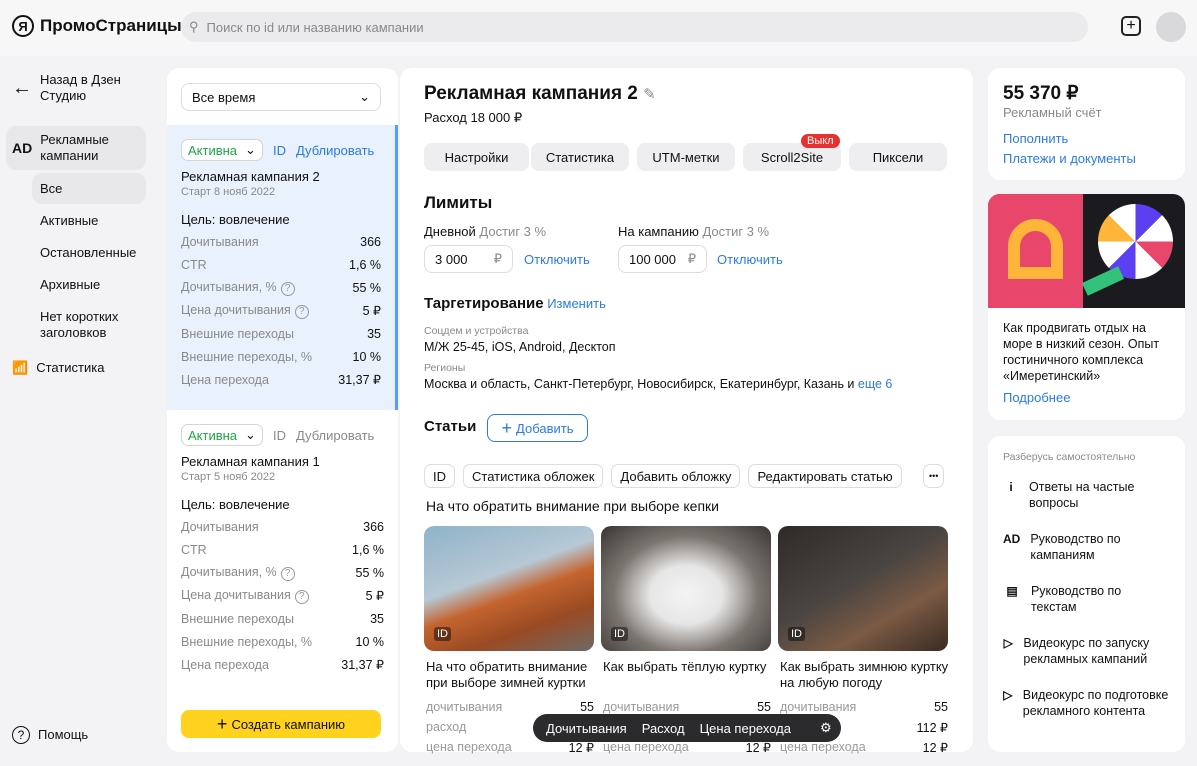 The height and width of the screenshot is (766, 1197). I want to click on metric-toggle-click-price: Цена перехода, so click(745, 728).